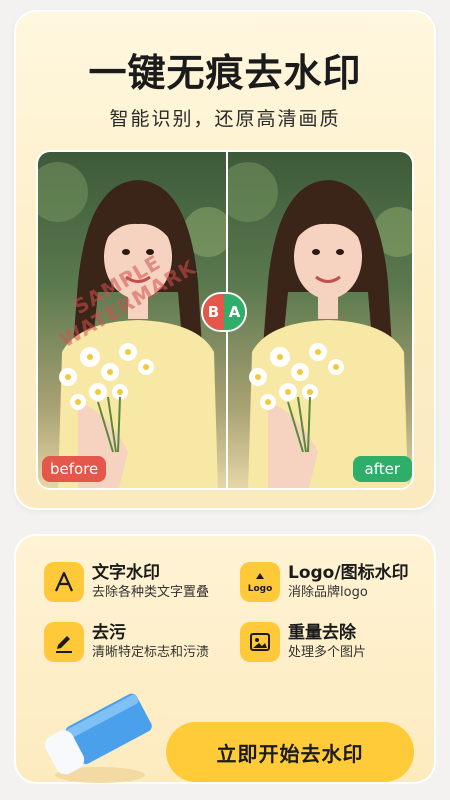 The height and width of the screenshot is (800, 450). I want to click on page-title: 一键无痕去水印, so click(225, 73).